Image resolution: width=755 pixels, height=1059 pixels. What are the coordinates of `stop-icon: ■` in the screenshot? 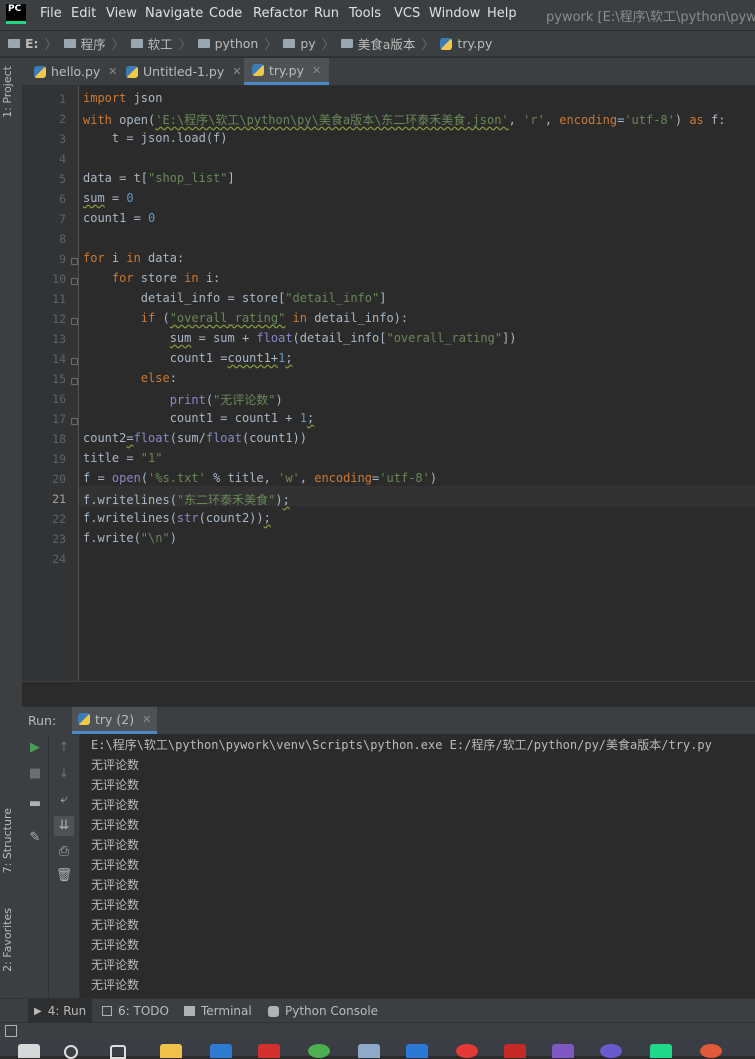 It's located at (35, 774).